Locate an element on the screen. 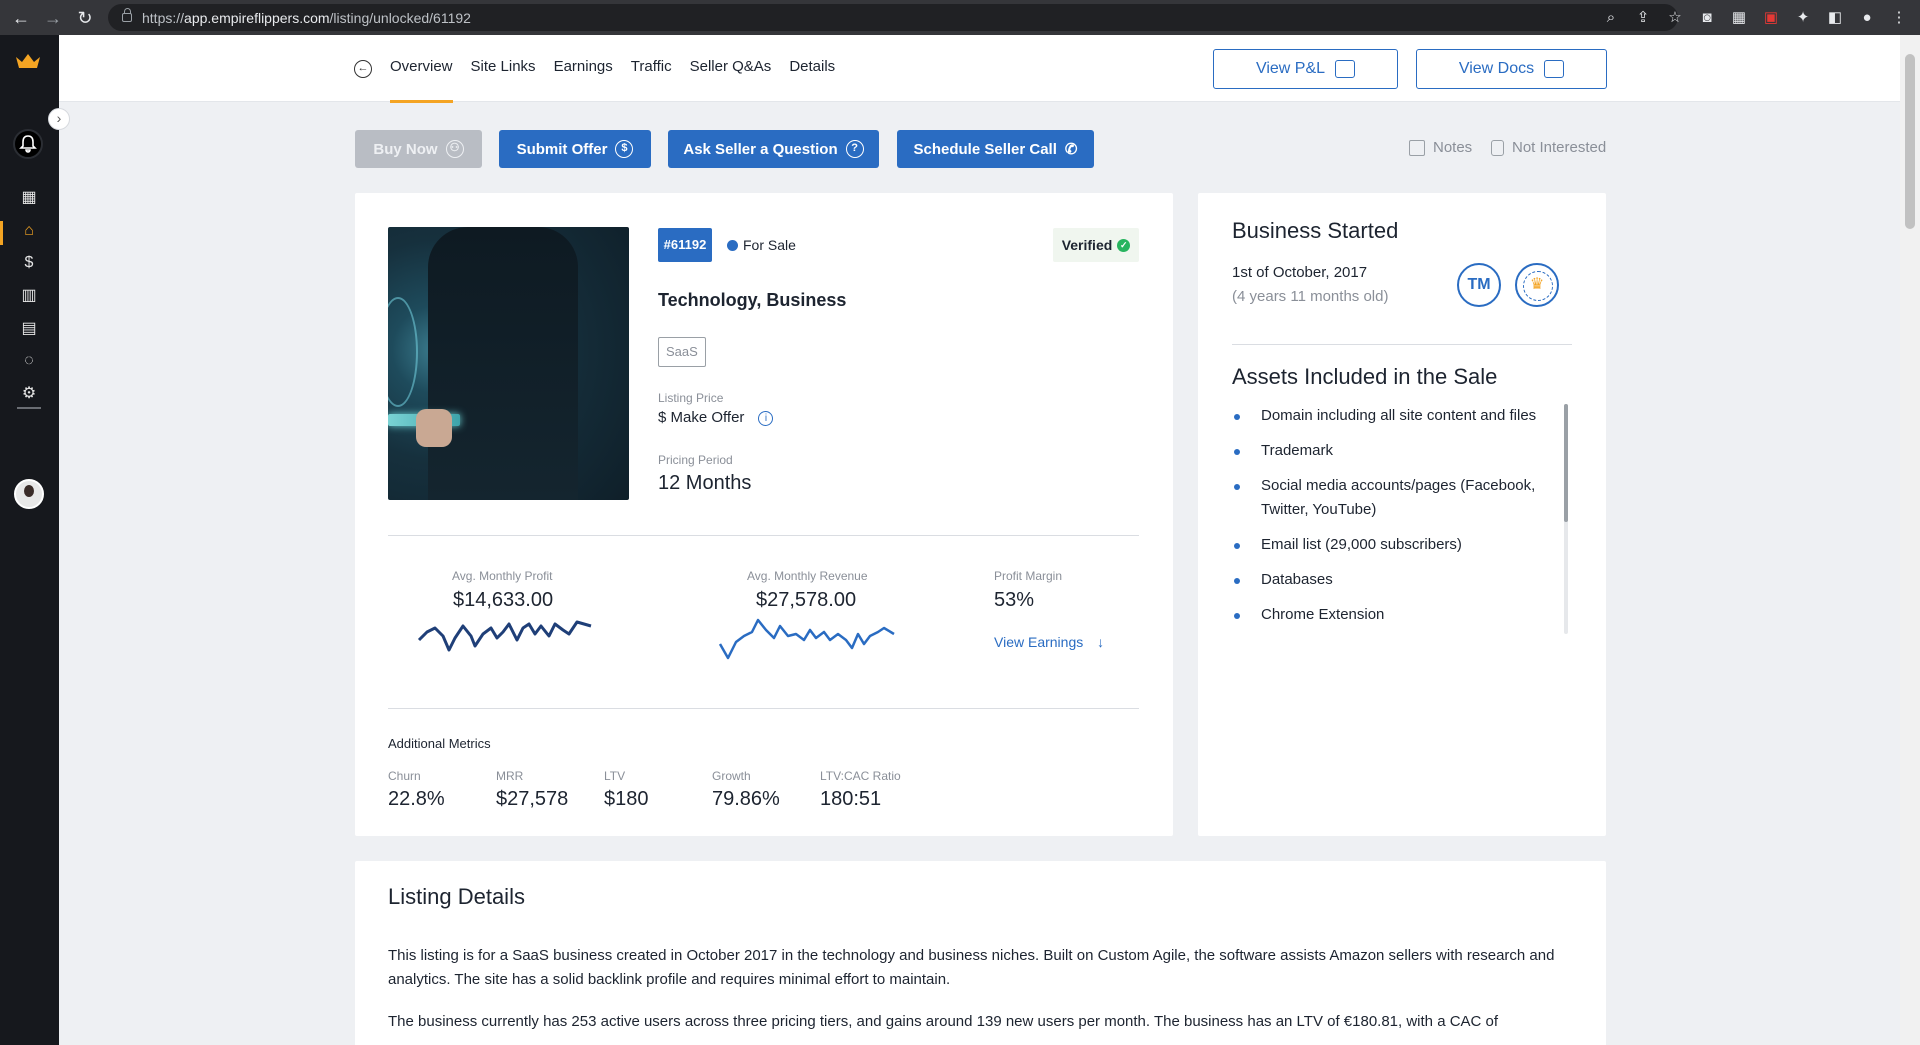  additional-metrics-title: Additional Metrics is located at coordinates (439, 743).